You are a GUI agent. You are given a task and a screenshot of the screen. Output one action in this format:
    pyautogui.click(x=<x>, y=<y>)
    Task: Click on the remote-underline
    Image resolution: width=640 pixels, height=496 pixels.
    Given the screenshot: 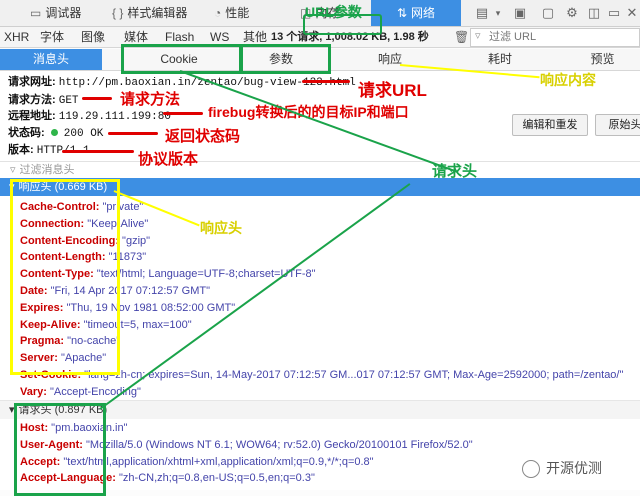 What is the action you would take?
    pyautogui.click(x=183, y=113)
    